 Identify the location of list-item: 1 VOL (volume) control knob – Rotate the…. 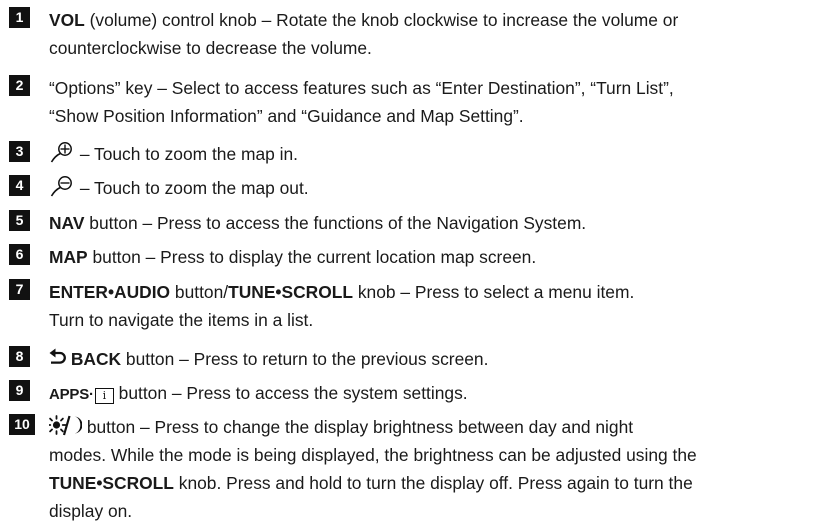
(409, 34).